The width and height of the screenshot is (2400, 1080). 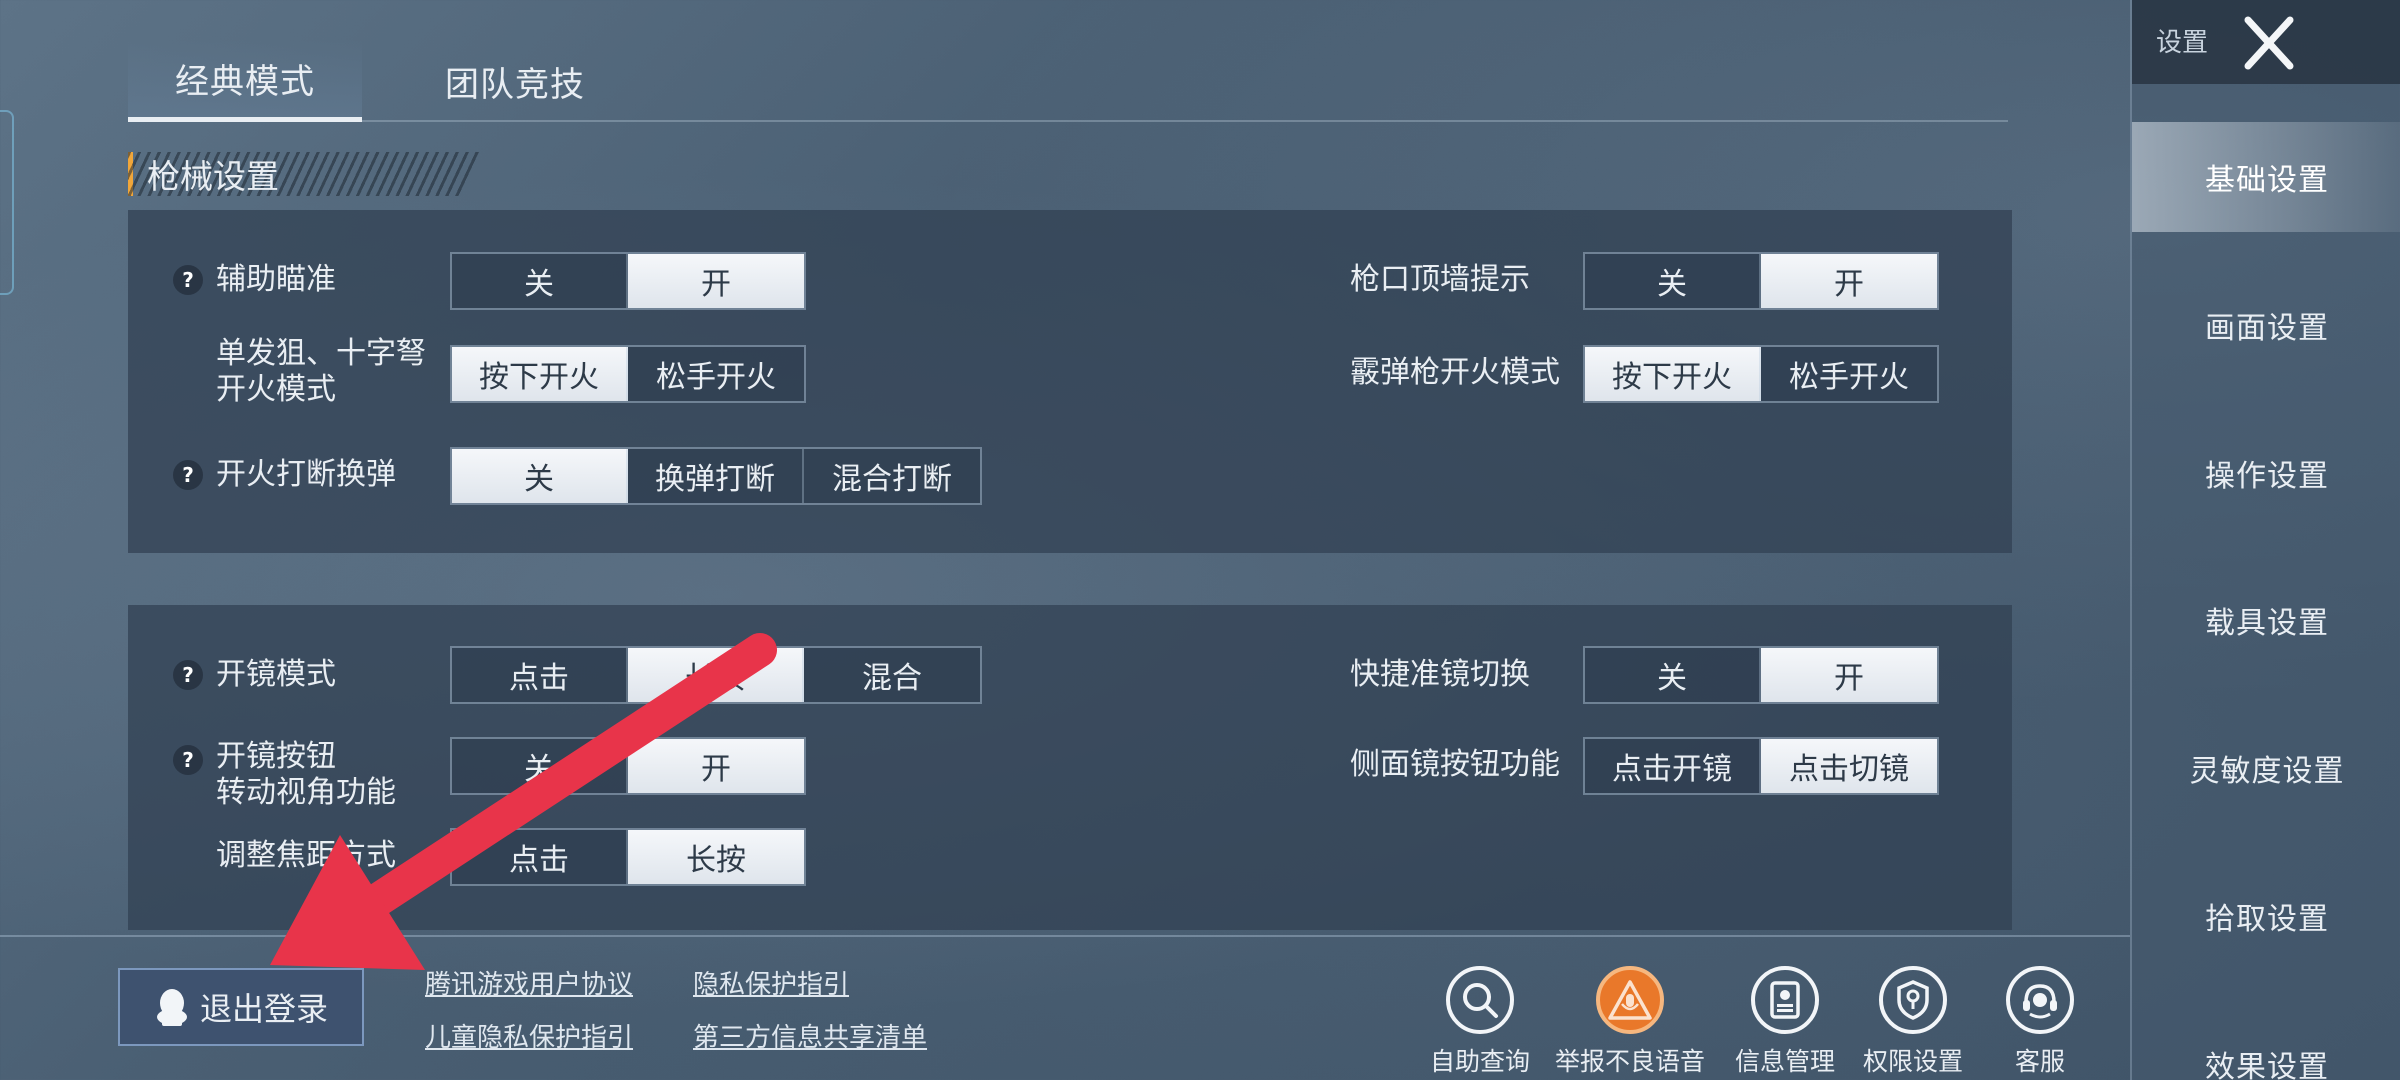 What do you see at coordinates (1440, 674) in the screenshot?
I see `quick-scope-label: 快捷准镜切换` at bounding box center [1440, 674].